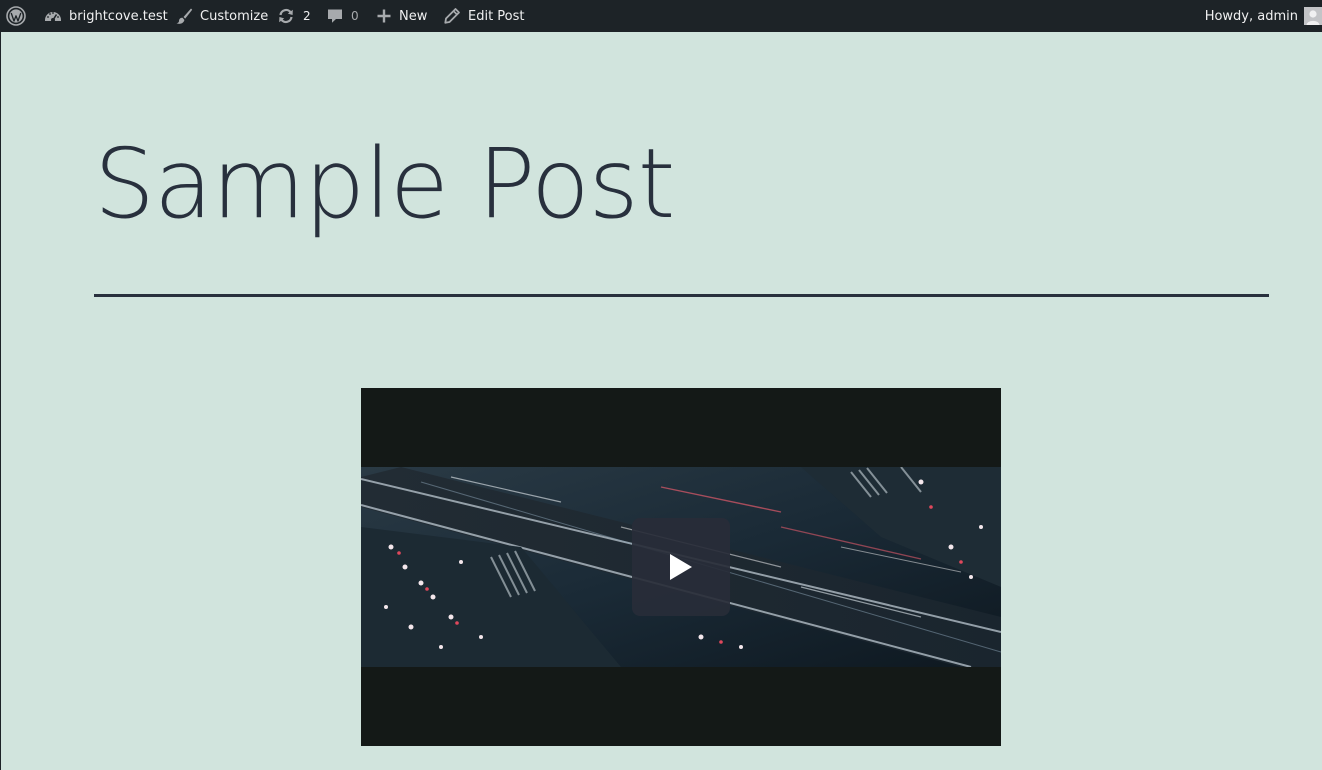  I want to click on new-label: New, so click(413, 16).